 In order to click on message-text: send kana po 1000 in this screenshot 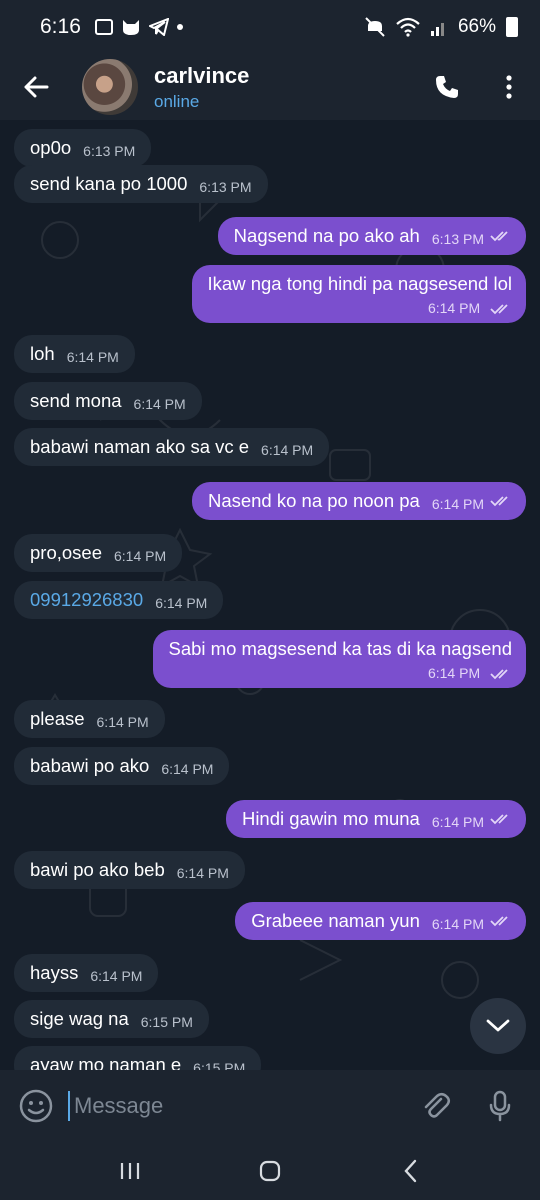, I will do `click(109, 183)`.